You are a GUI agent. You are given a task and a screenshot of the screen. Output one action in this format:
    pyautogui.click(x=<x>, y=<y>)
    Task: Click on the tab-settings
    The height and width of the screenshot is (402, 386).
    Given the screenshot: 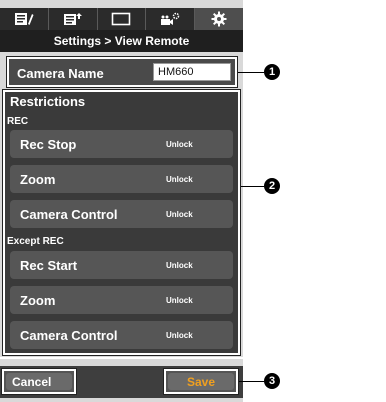 What is the action you would take?
    pyautogui.click(x=219, y=19)
    